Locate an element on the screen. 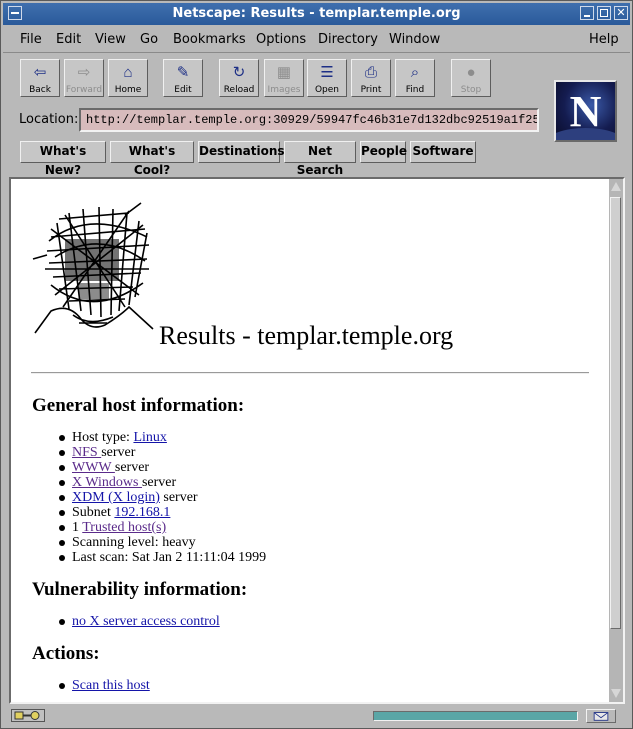 Image resolution: width=633 pixels, height=729 pixels. minimize-icon is located at coordinates (587, 13).